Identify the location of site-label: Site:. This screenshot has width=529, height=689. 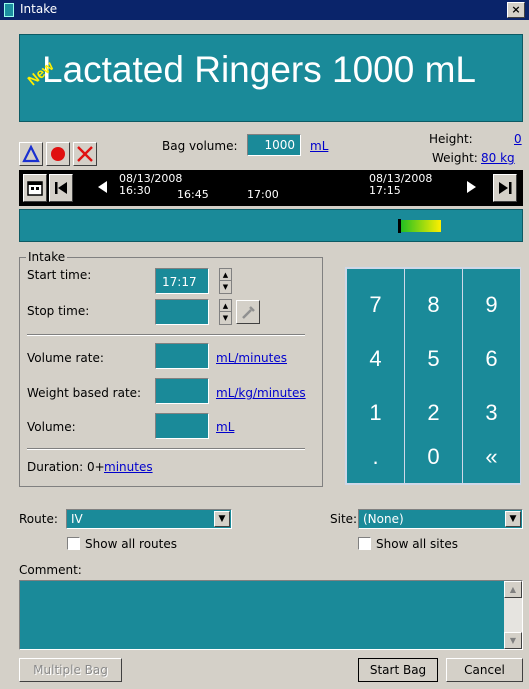
(344, 519).